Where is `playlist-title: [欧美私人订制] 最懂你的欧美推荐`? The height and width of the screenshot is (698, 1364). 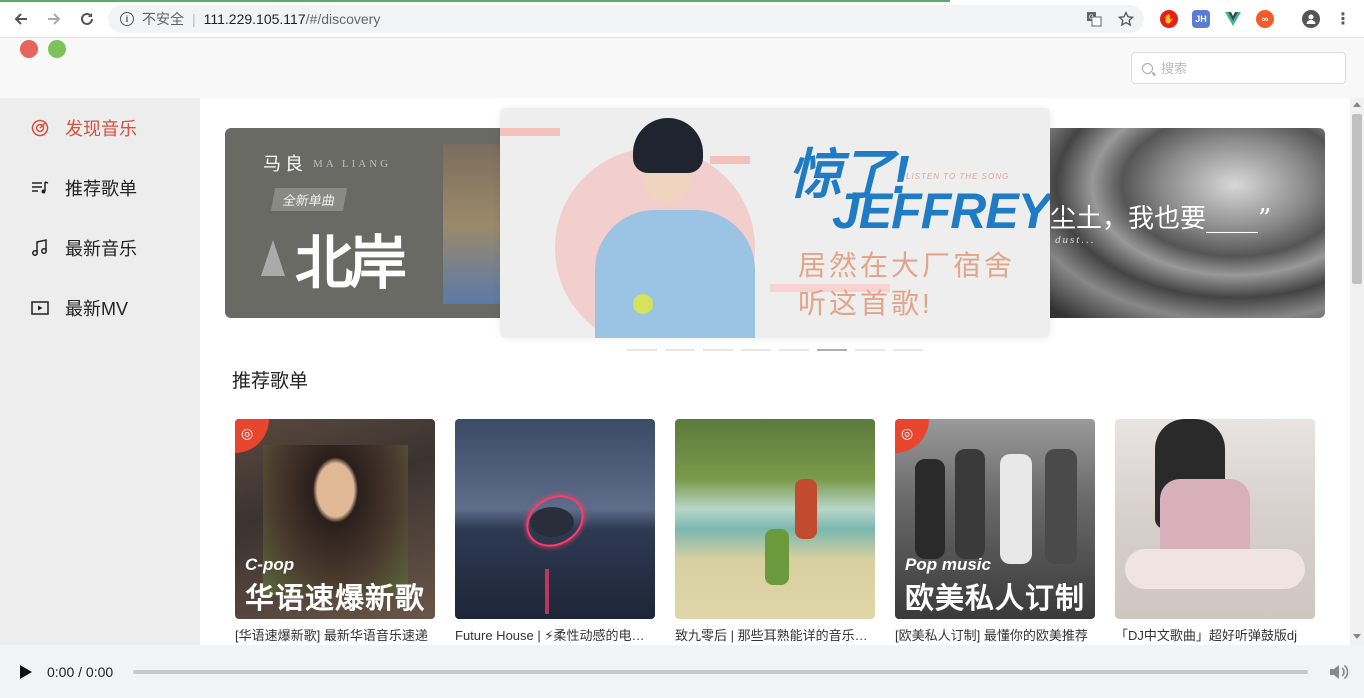
playlist-title: [欧美私人订制] 最懂你的欧美推荐 is located at coordinates (995, 634).